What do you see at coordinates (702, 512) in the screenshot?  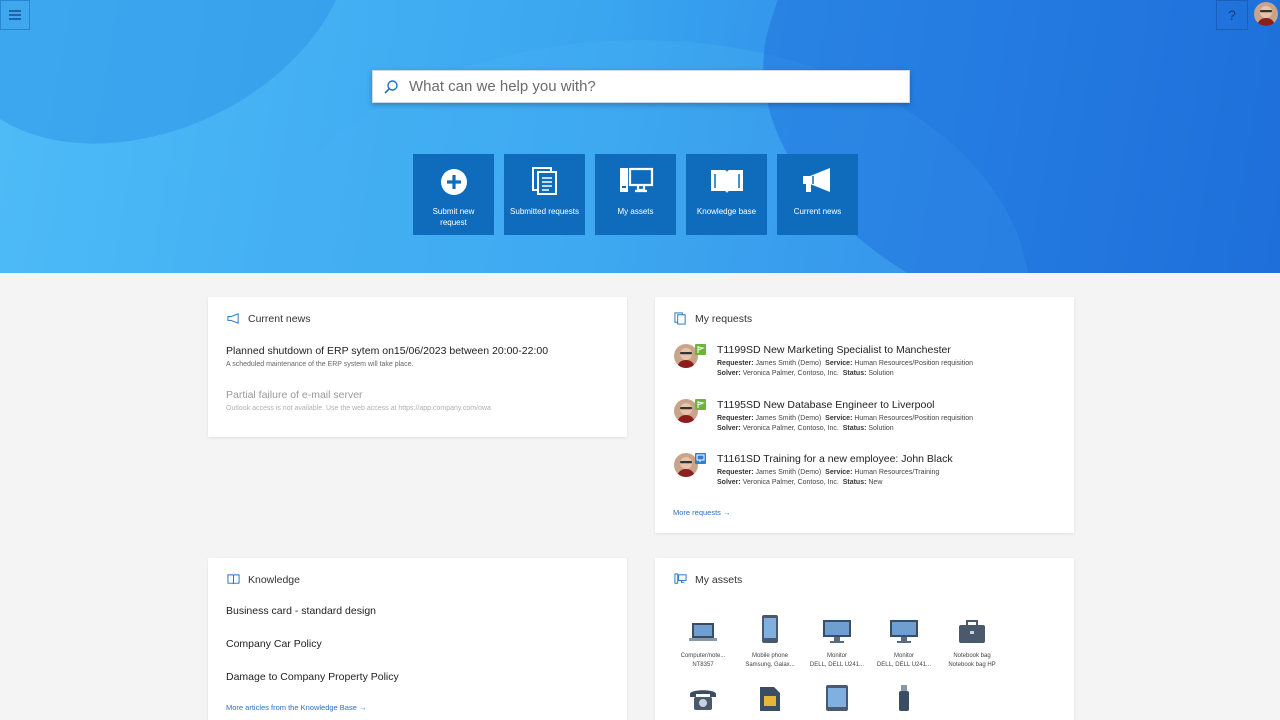 I see `more-requests-link: More requests →` at bounding box center [702, 512].